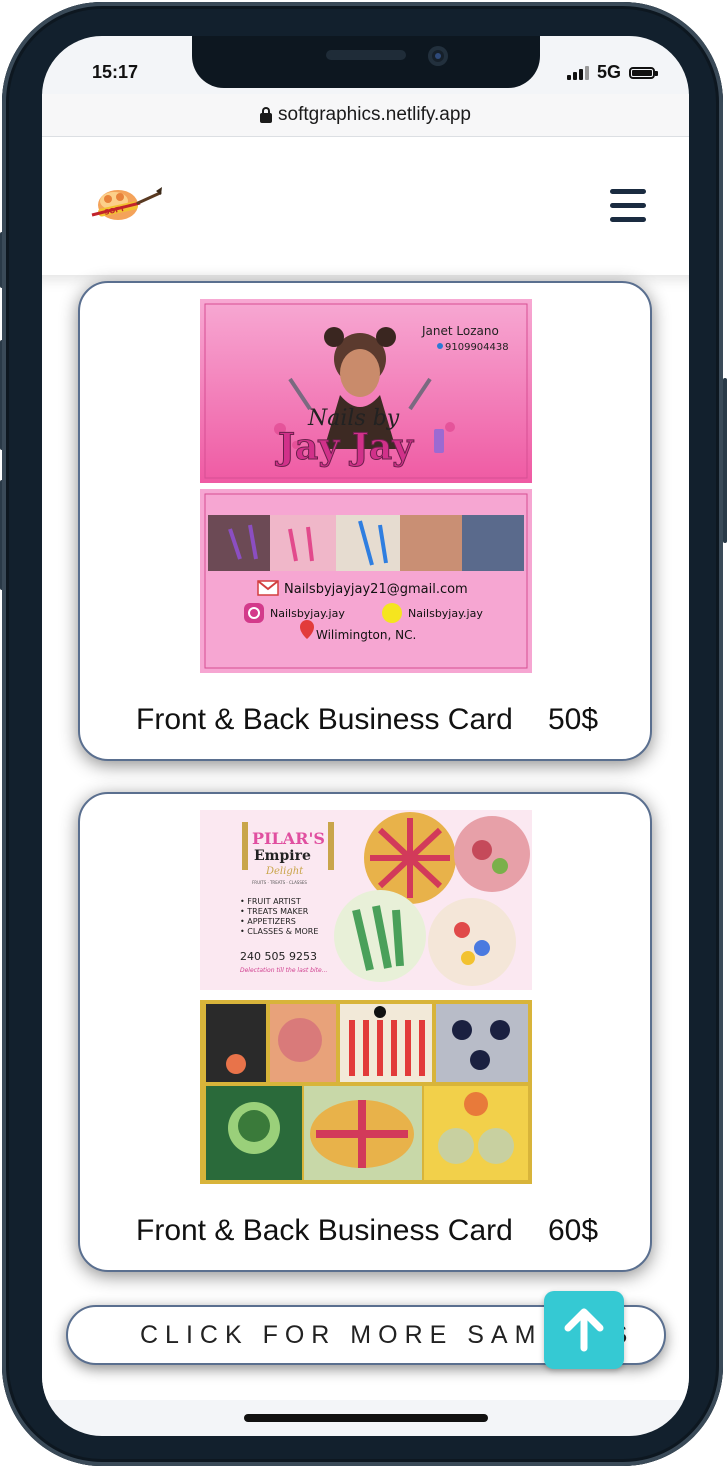 This screenshot has height=1470, width=727. Describe the element at coordinates (366, 635) in the screenshot. I see `card-location: Wilimington, NC.` at that location.